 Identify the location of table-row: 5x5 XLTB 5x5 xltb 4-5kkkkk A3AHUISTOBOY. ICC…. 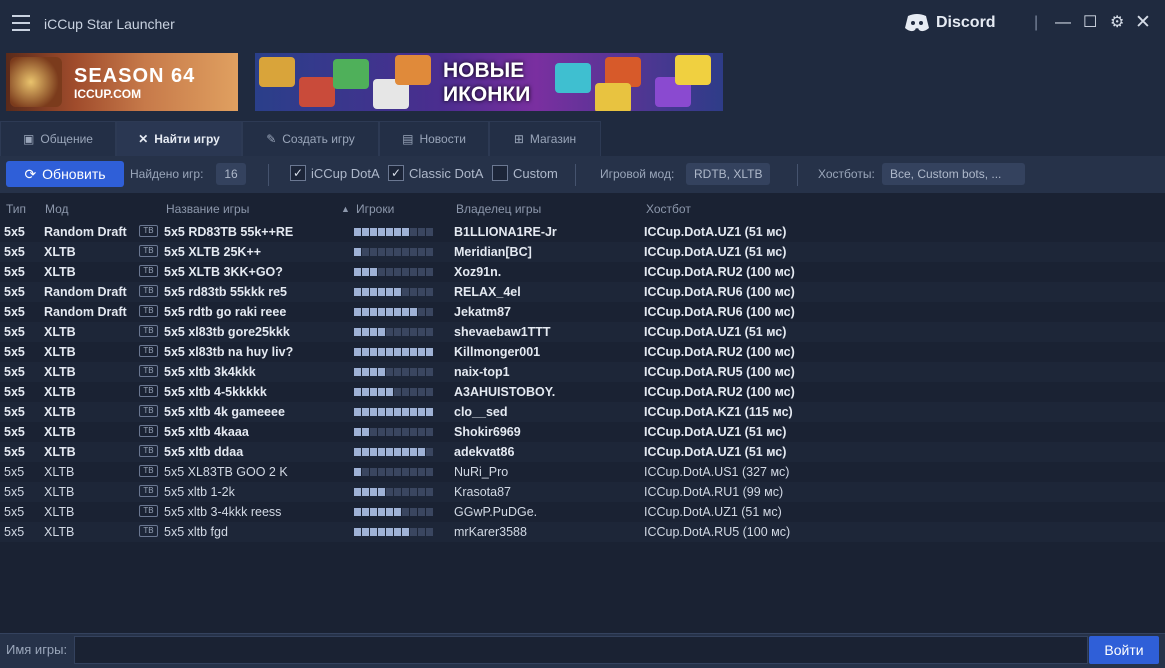
(582, 392).